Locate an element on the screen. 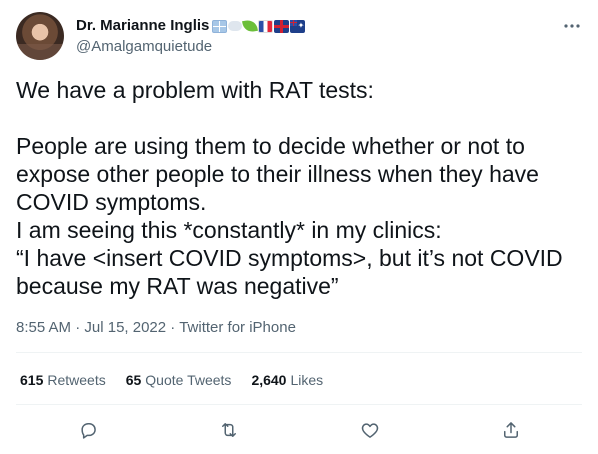 Image resolution: width=598 pixels, height=454 pixels. window-emoji-icon is located at coordinates (220, 26).